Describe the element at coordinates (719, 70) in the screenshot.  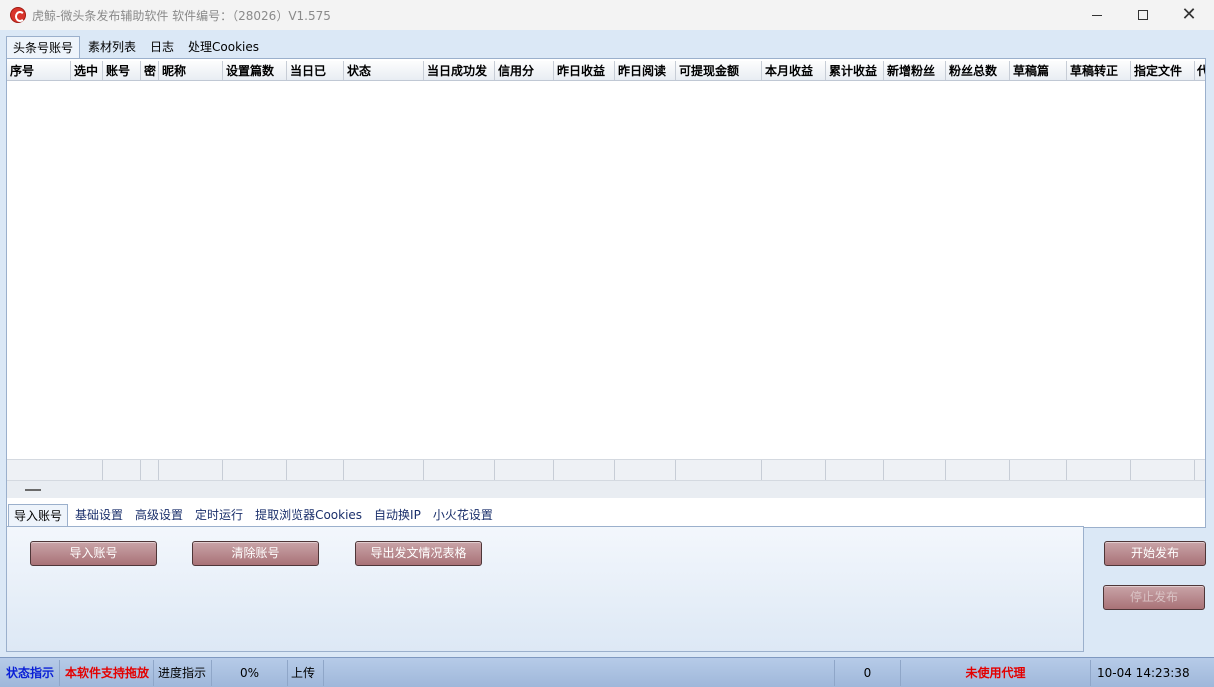
I see `column-header: 可提现金额` at that location.